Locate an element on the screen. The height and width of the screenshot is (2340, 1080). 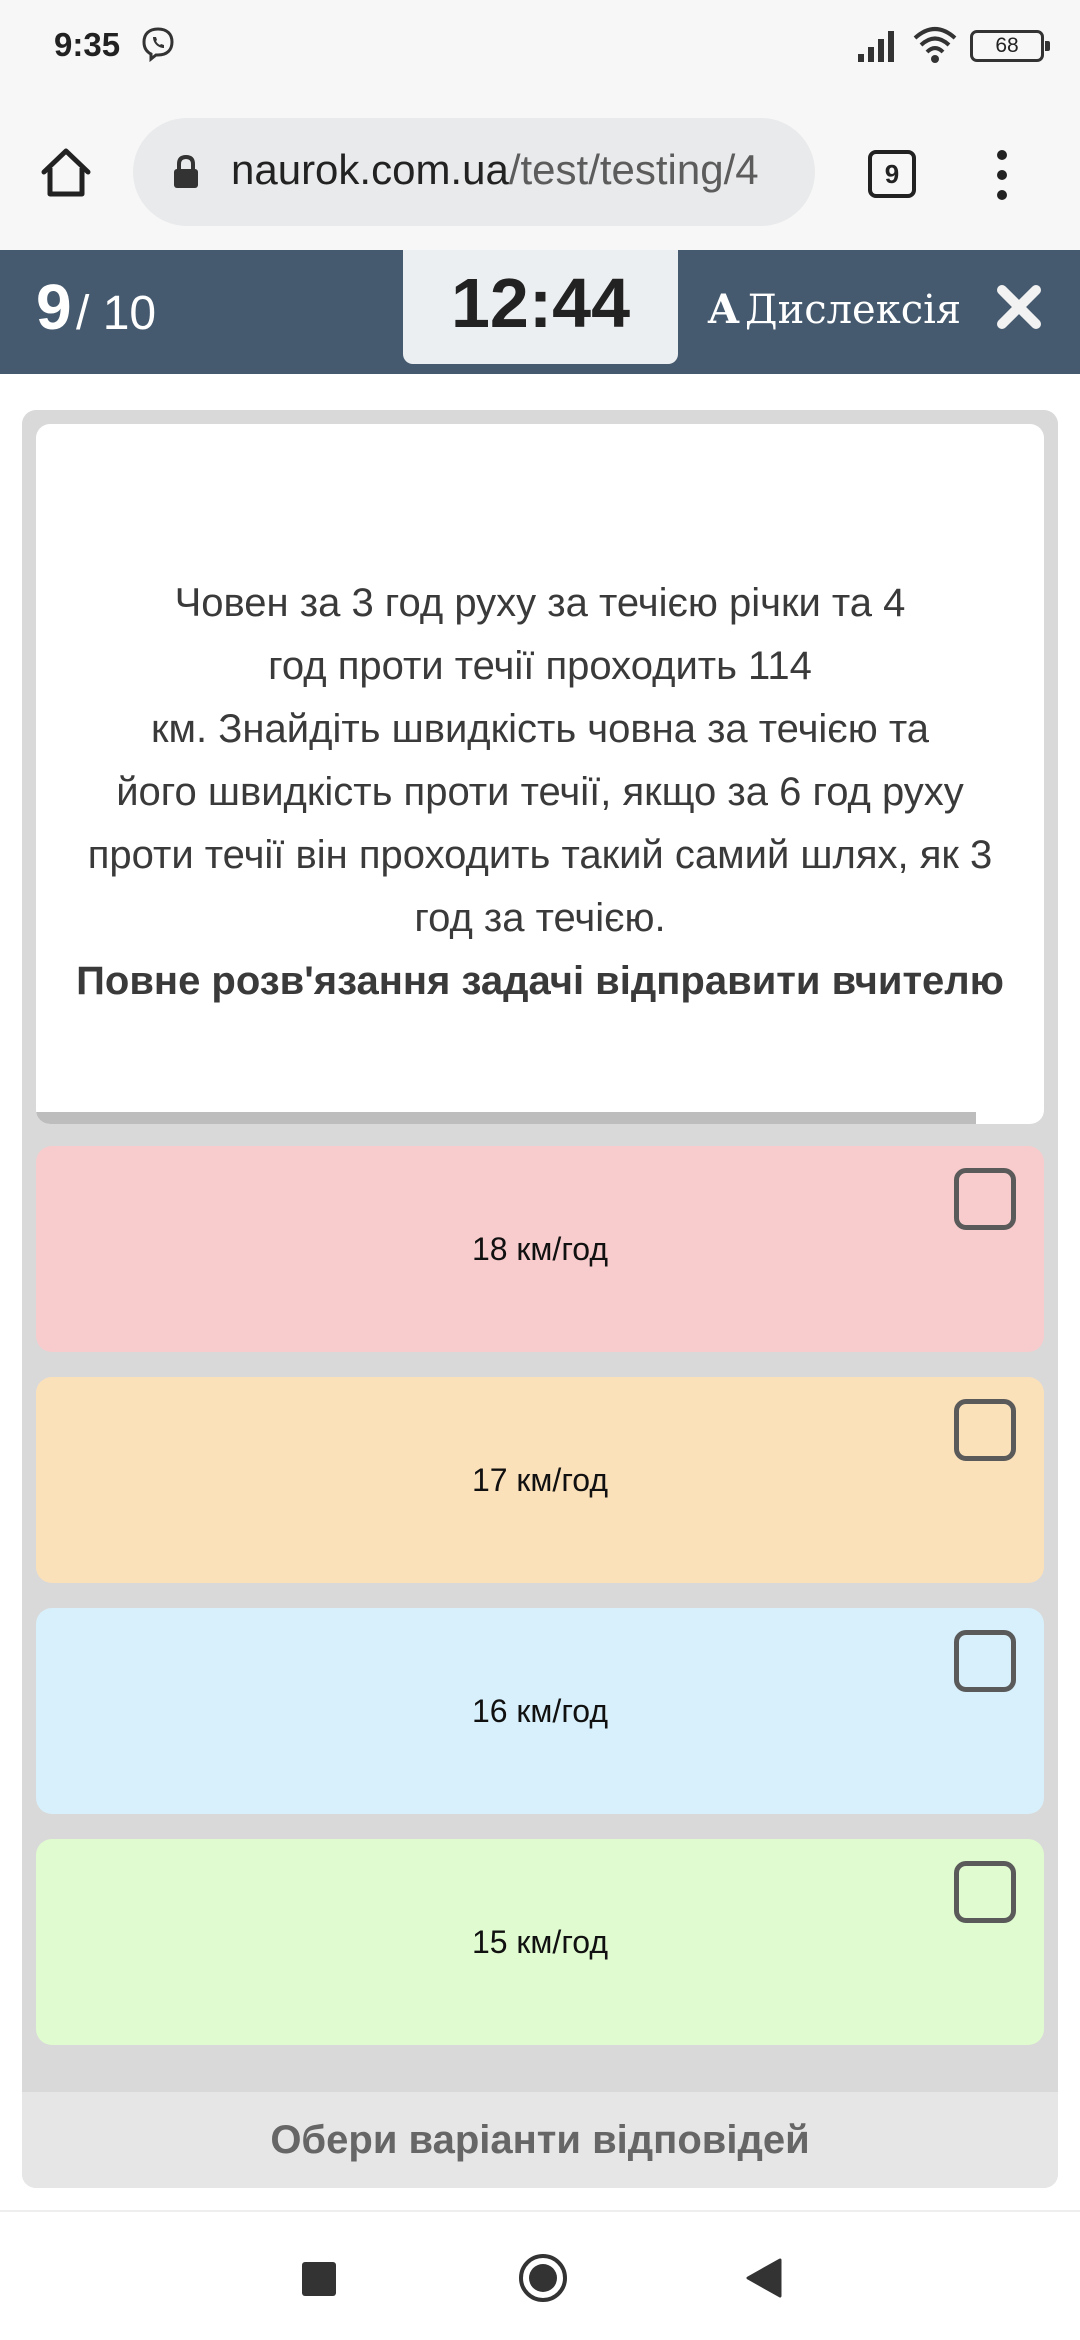
wifi-icon is located at coordinates (935, 45).